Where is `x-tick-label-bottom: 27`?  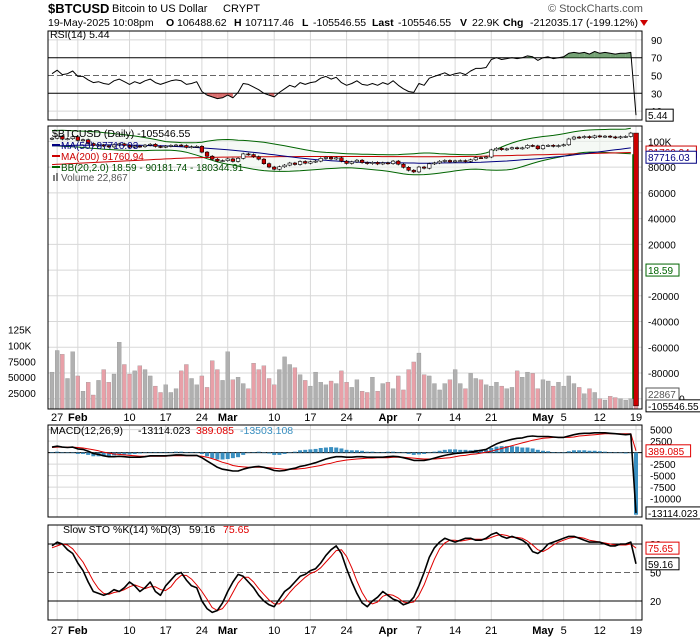
x-tick-label-bottom: 27 is located at coordinates (57, 631).